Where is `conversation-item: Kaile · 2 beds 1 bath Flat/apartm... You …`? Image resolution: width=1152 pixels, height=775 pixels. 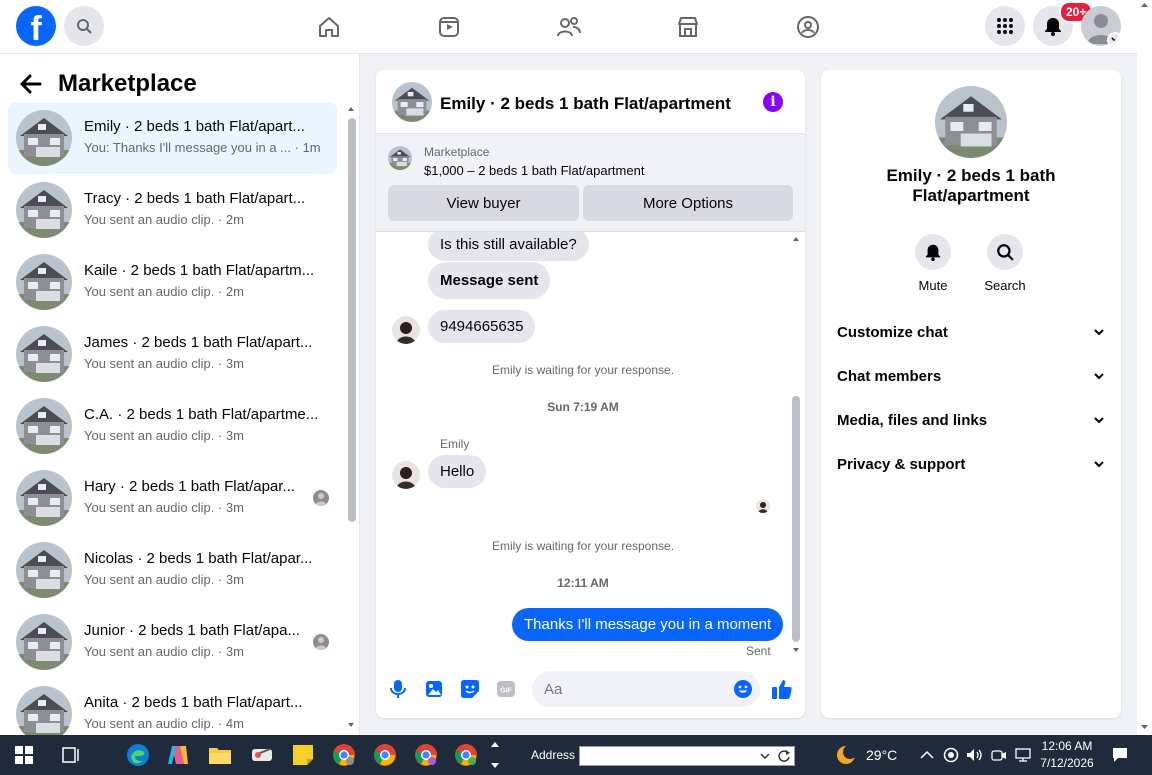
conversation-item: Kaile · 2 beds 1 bath Flat/apartm... You … is located at coordinates (172, 282).